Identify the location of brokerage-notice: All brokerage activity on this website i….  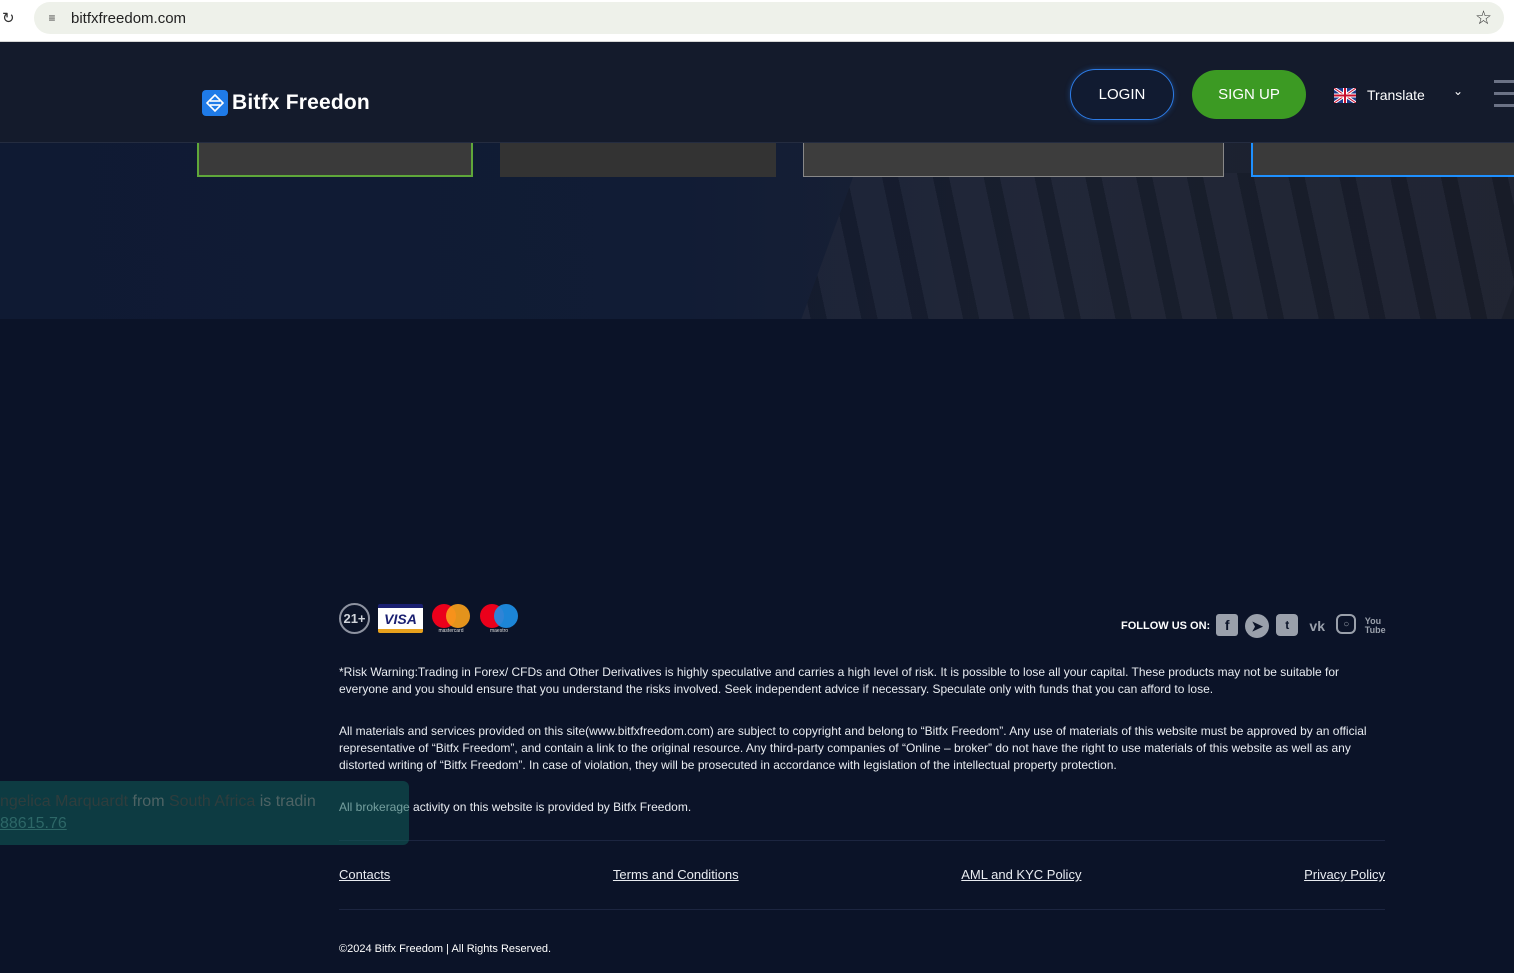
(515, 807).